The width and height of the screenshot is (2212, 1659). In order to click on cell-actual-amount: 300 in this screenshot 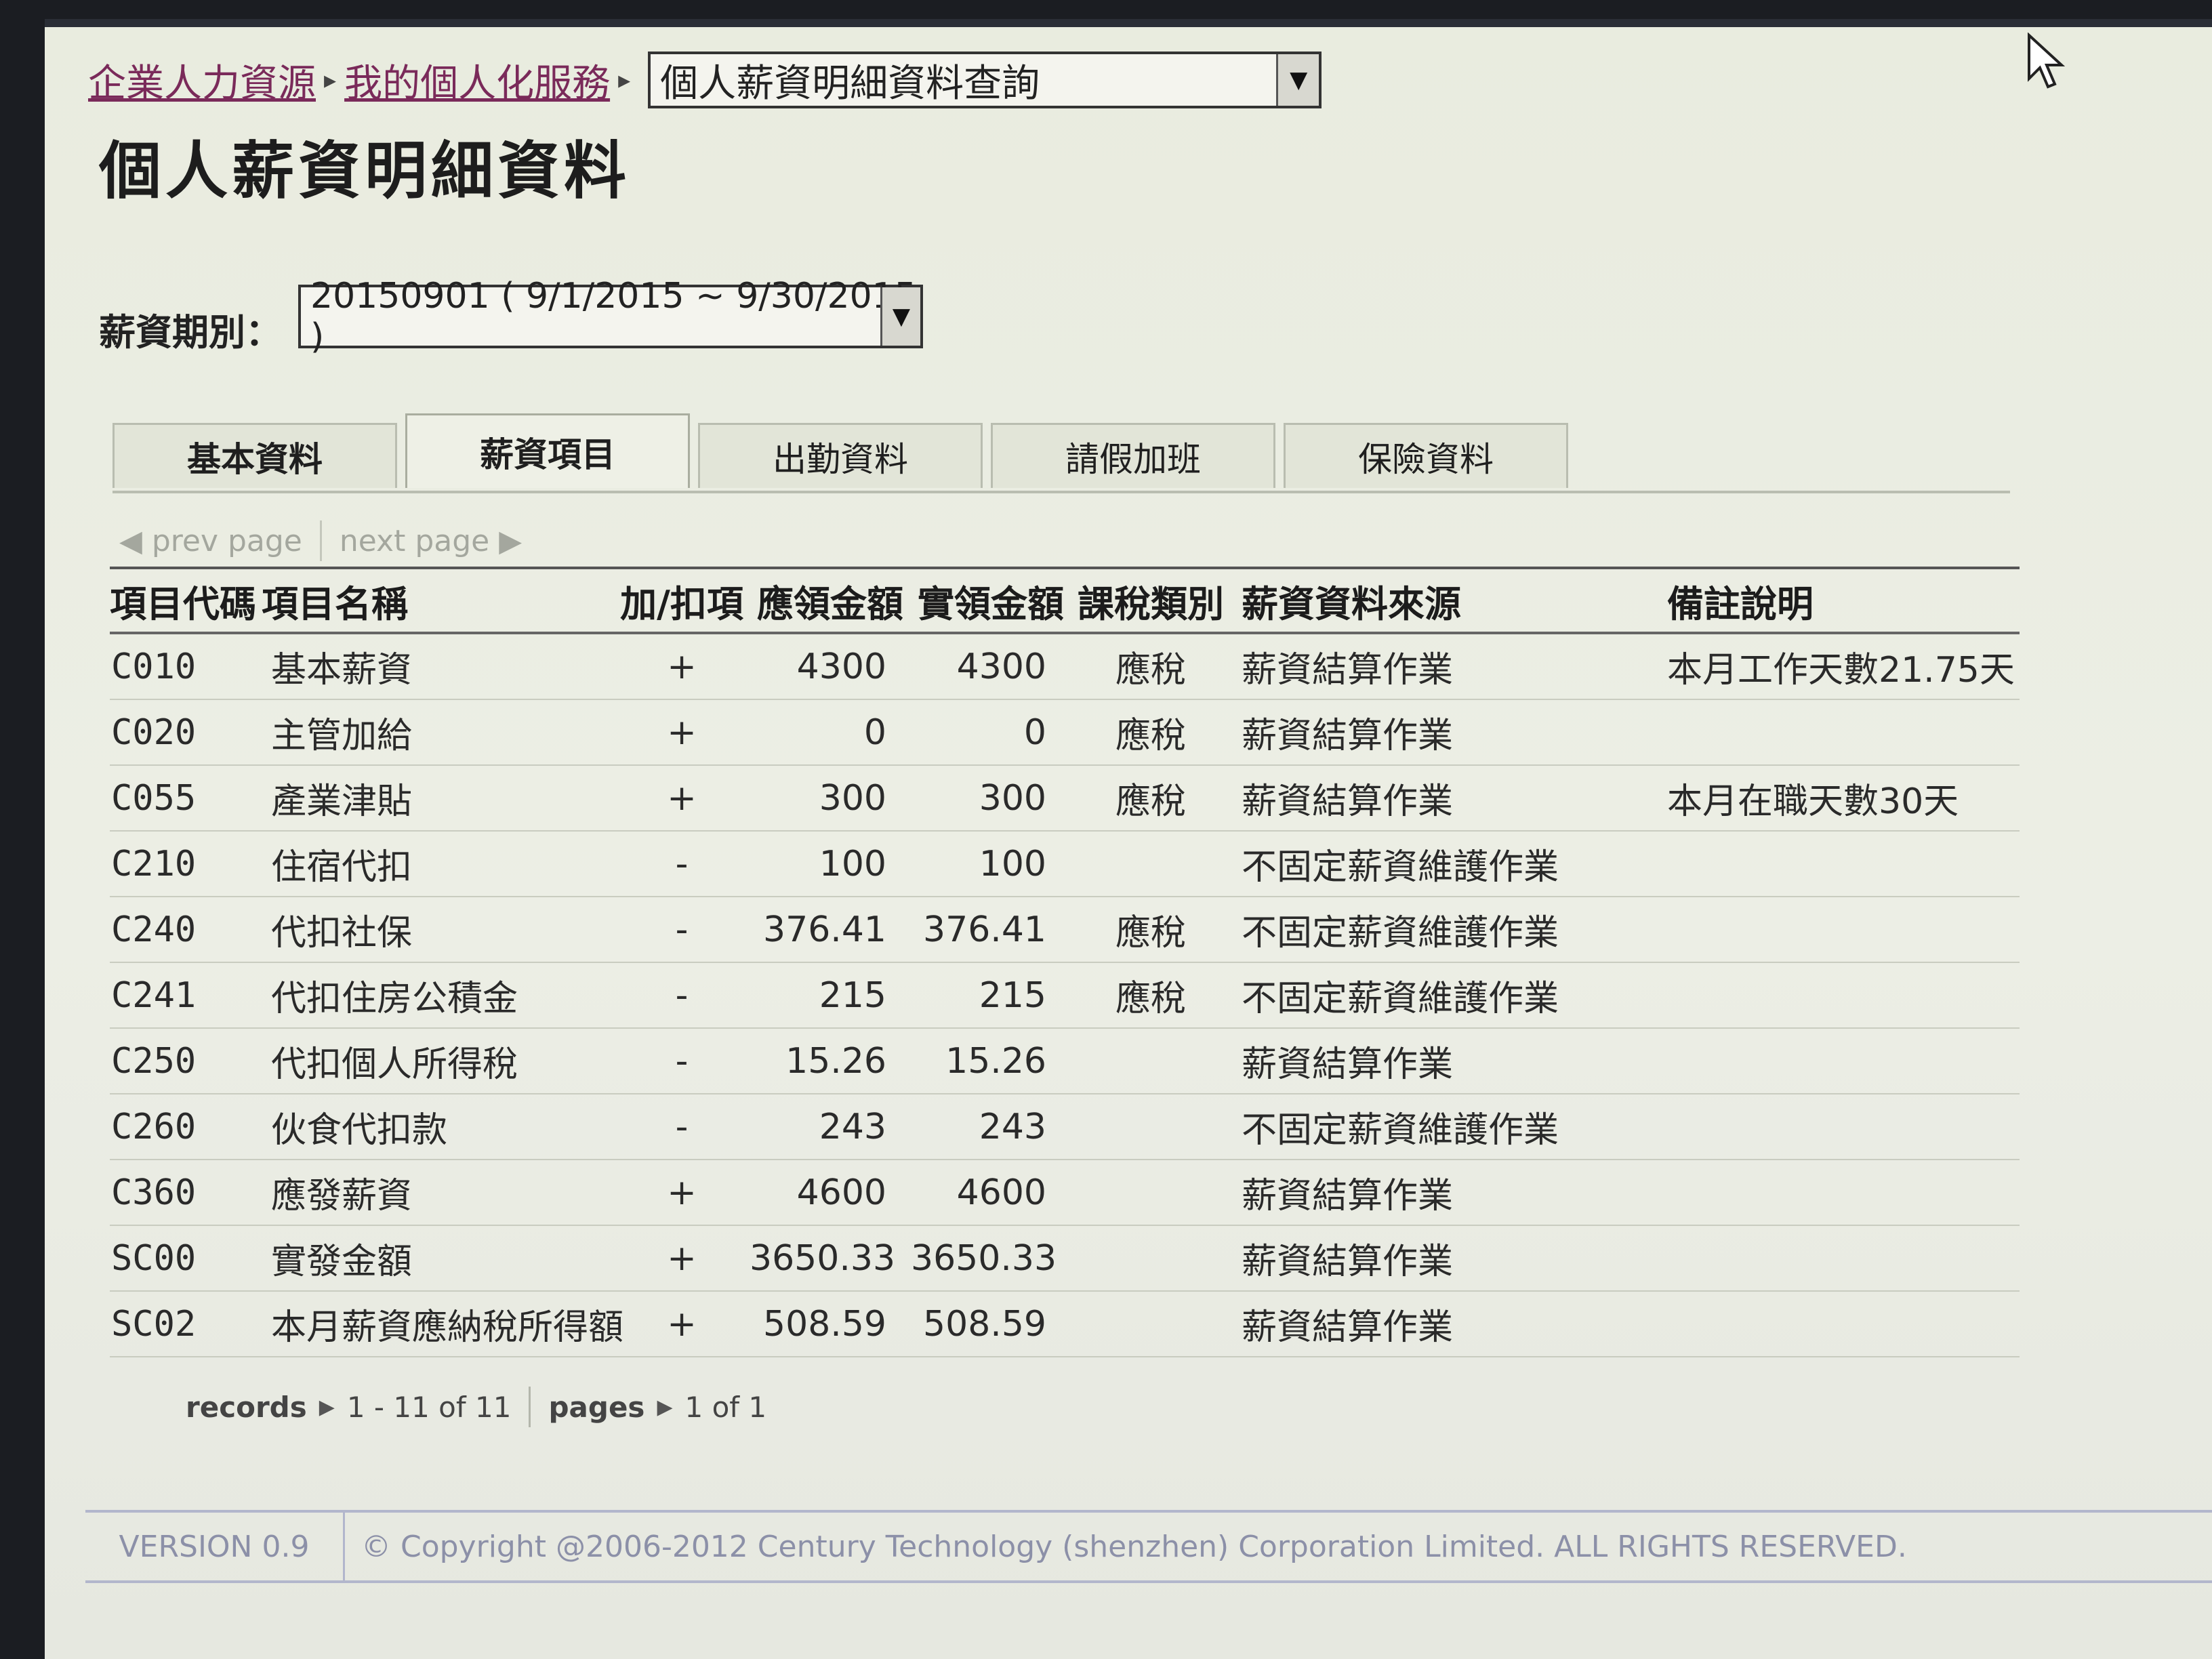, I will do `click(991, 798)`.